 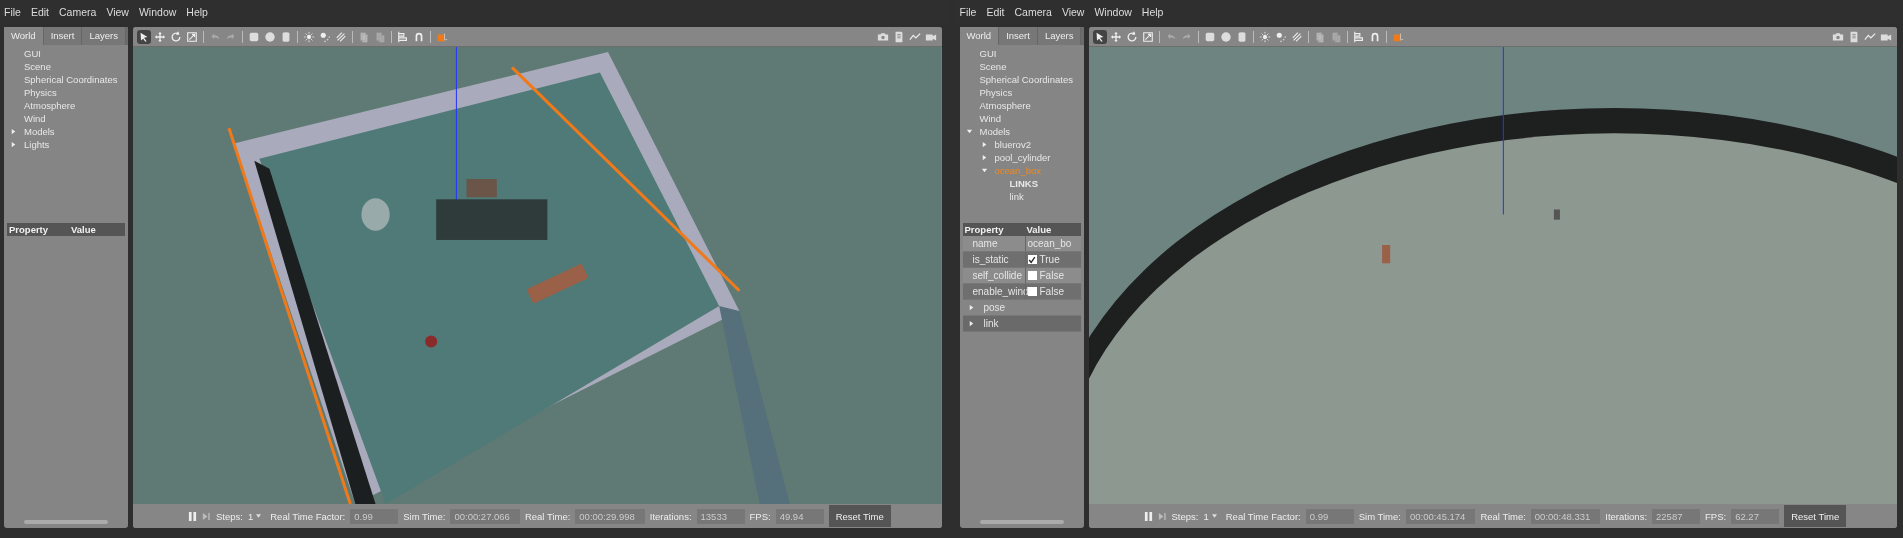 What do you see at coordinates (1049, 259) in the screenshot?
I see `property-value: True` at bounding box center [1049, 259].